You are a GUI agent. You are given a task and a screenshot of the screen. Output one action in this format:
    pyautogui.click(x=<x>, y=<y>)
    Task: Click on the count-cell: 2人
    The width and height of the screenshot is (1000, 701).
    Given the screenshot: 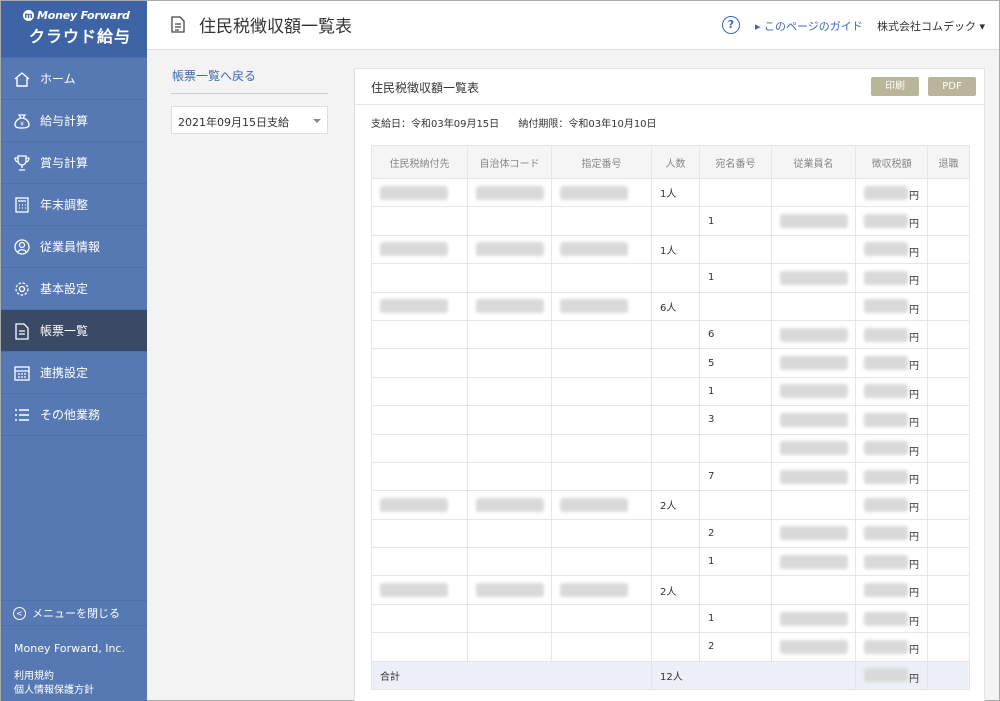 What is the action you would take?
    pyautogui.click(x=675, y=590)
    